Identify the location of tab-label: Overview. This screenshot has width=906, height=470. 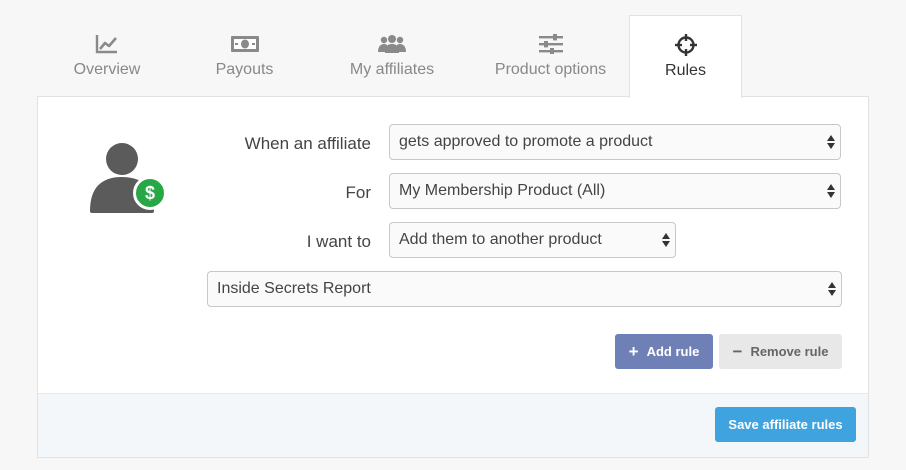
(107, 69).